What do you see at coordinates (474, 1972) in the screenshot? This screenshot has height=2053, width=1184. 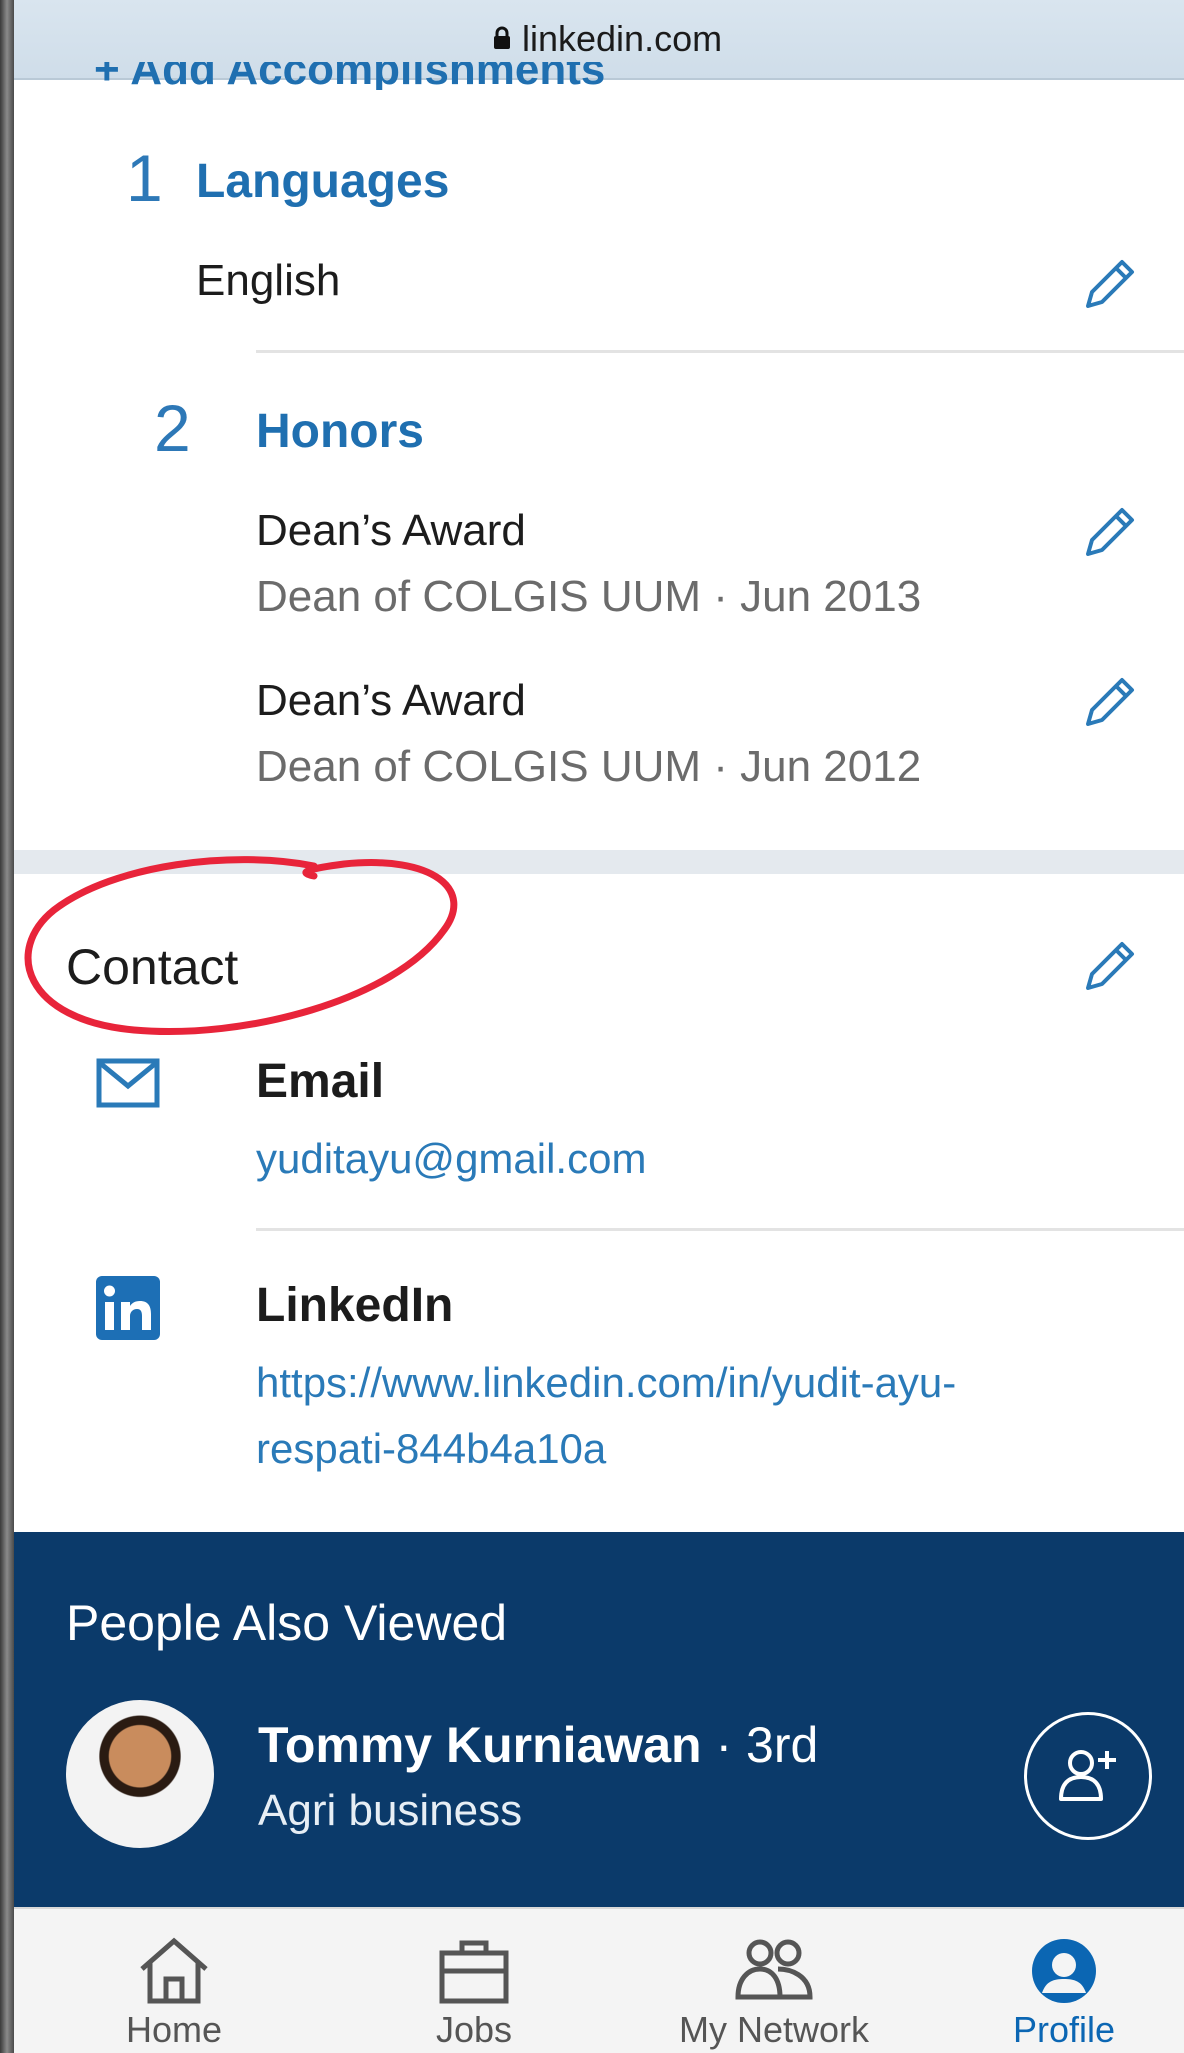 I see `briefcase-icon` at bounding box center [474, 1972].